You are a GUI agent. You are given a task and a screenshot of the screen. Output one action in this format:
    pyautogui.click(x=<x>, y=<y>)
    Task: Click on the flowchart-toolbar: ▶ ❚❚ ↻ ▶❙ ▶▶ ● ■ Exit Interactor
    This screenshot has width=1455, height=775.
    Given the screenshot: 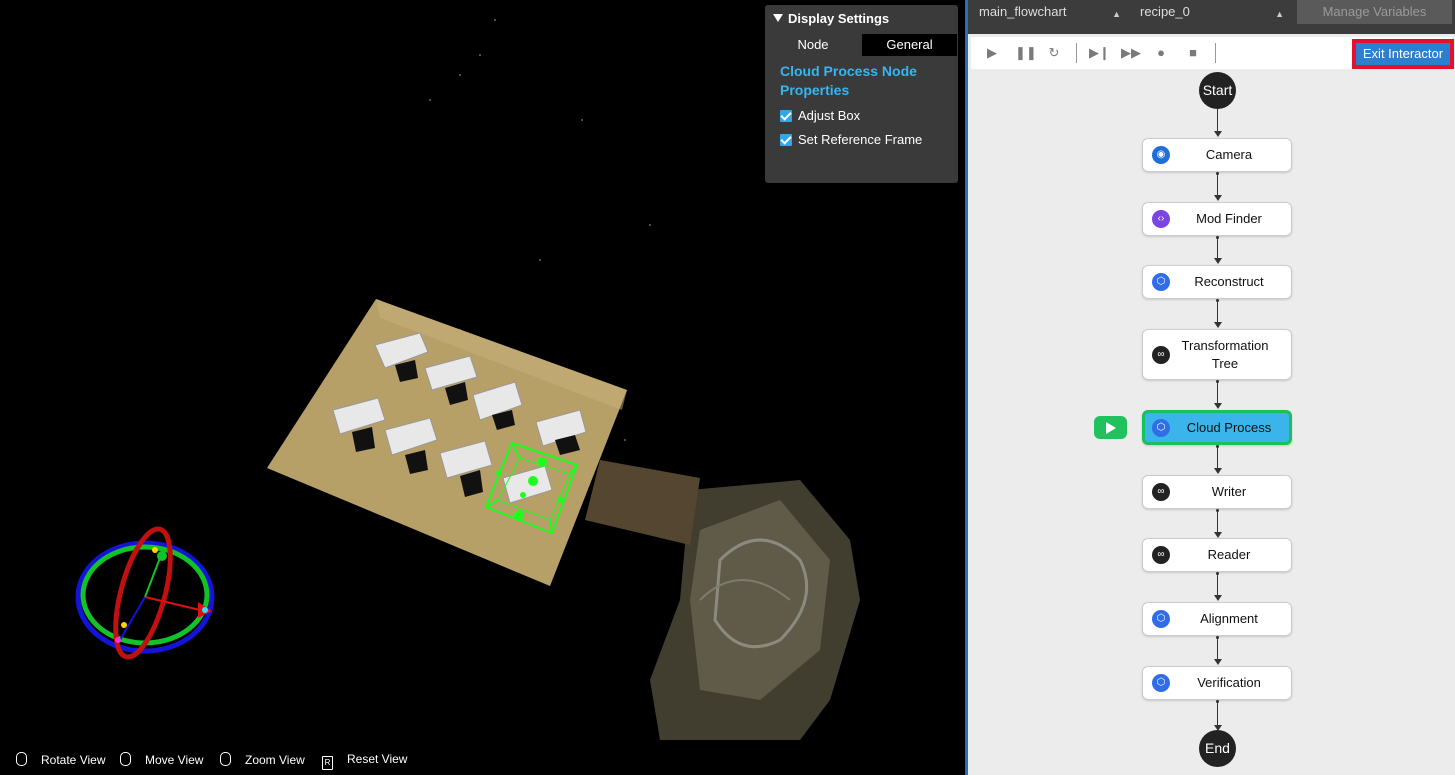 What is the action you would take?
    pyautogui.click(x=1212, y=53)
    